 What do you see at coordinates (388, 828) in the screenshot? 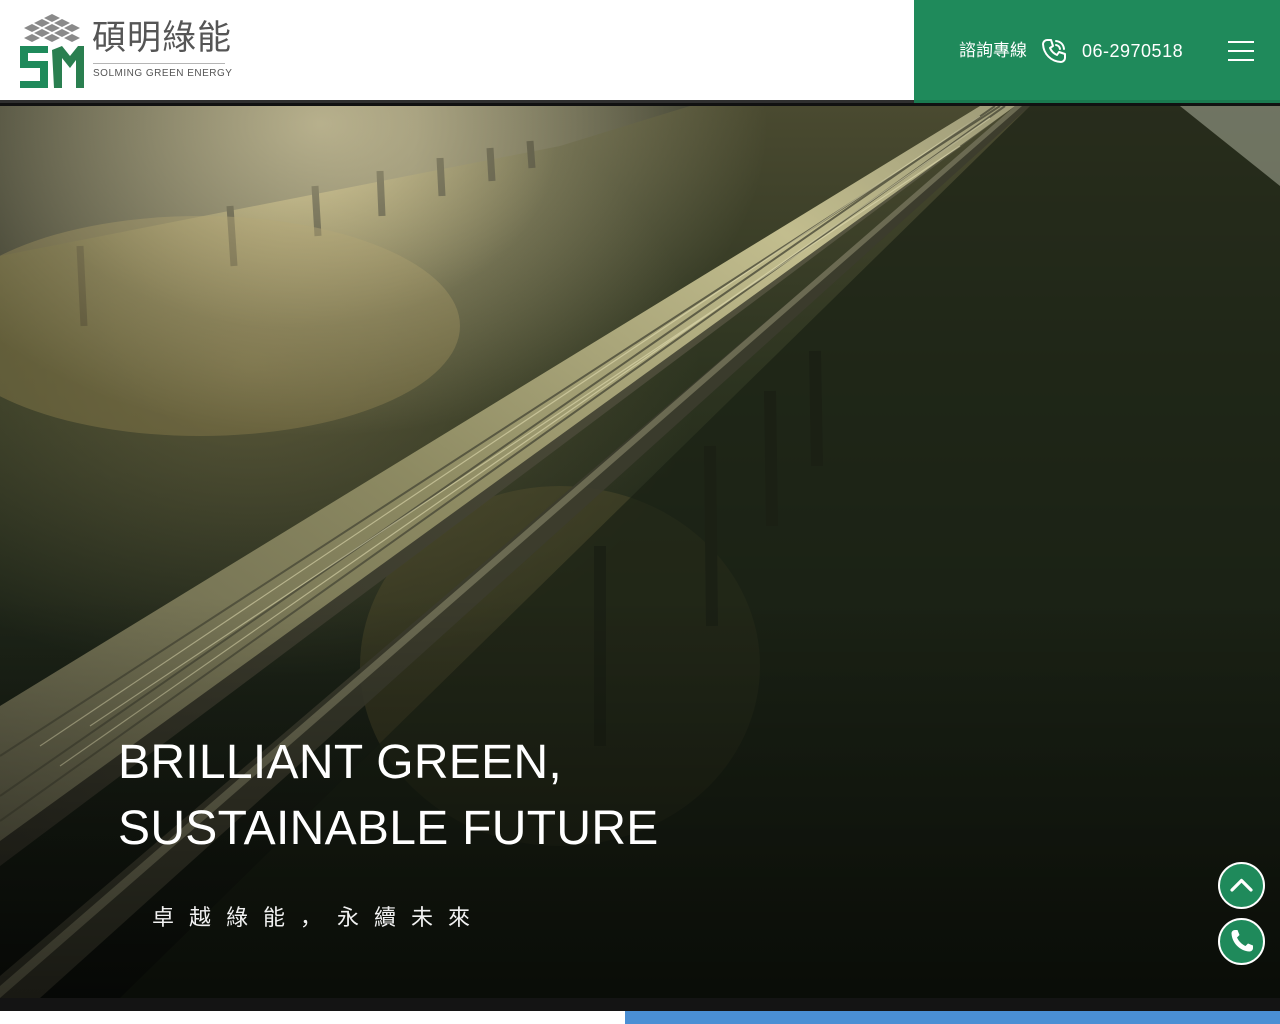
I see `hero-title-line-2: SUSTAINABLE FUTURE` at bounding box center [388, 828].